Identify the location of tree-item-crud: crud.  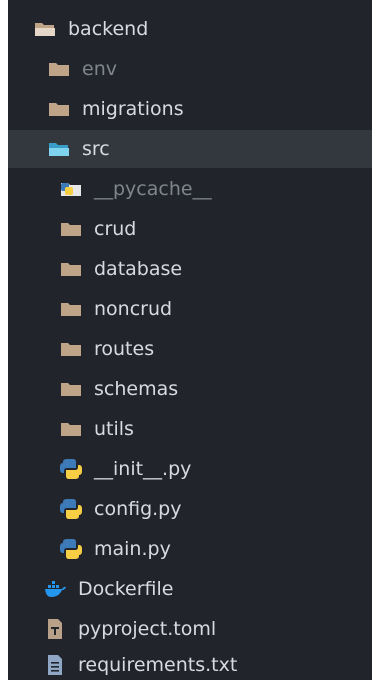
(190, 229).